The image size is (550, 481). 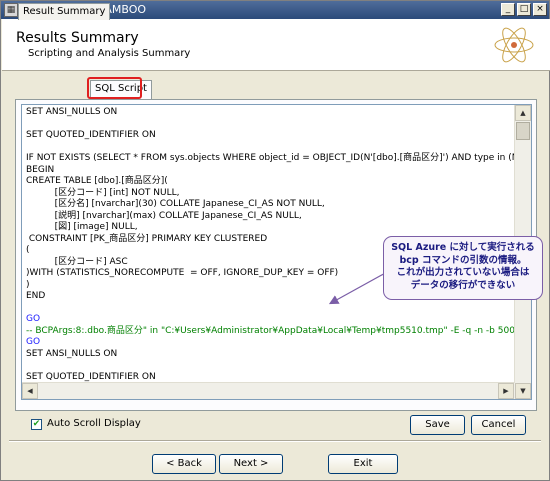 What do you see at coordinates (82, 227) in the screenshot?
I see `script-line: [図] [image] NULL,` at bounding box center [82, 227].